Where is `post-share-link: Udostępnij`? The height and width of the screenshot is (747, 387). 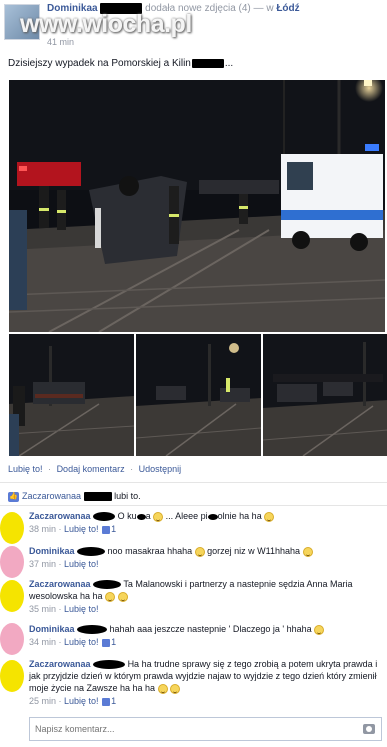 post-share-link: Udostępnij is located at coordinates (160, 469).